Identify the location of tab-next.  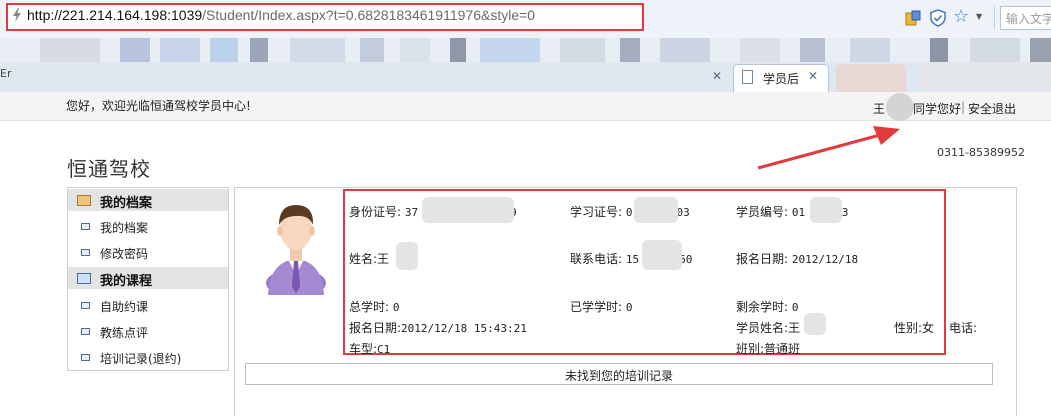
(871, 78).